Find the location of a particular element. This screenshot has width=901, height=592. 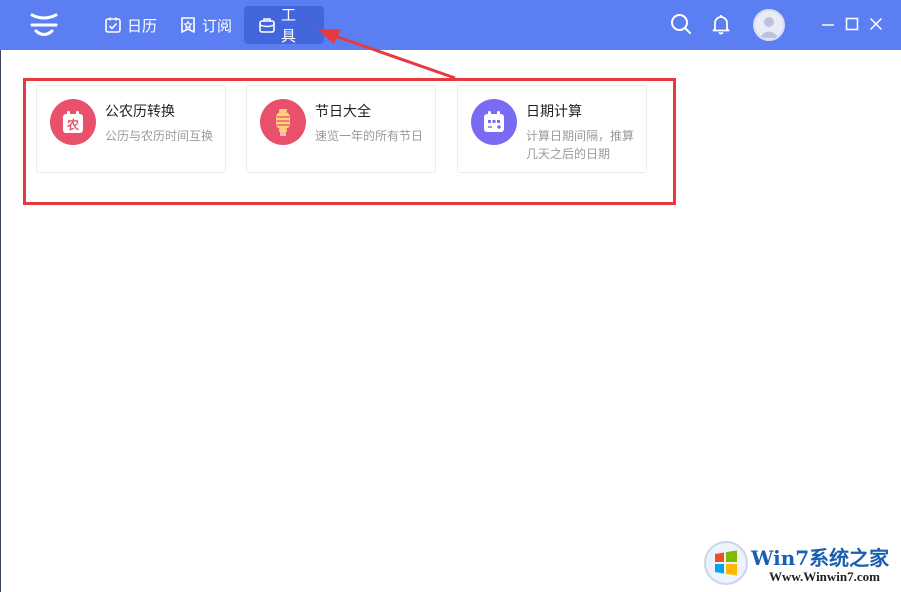

watermark: Win7系统之家 Www.Winwin7.com is located at coordinates (801, 564).